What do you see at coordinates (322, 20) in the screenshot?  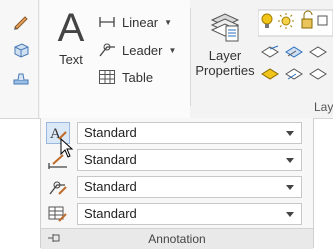 I see `color-swatch-icon` at bounding box center [322, 20].